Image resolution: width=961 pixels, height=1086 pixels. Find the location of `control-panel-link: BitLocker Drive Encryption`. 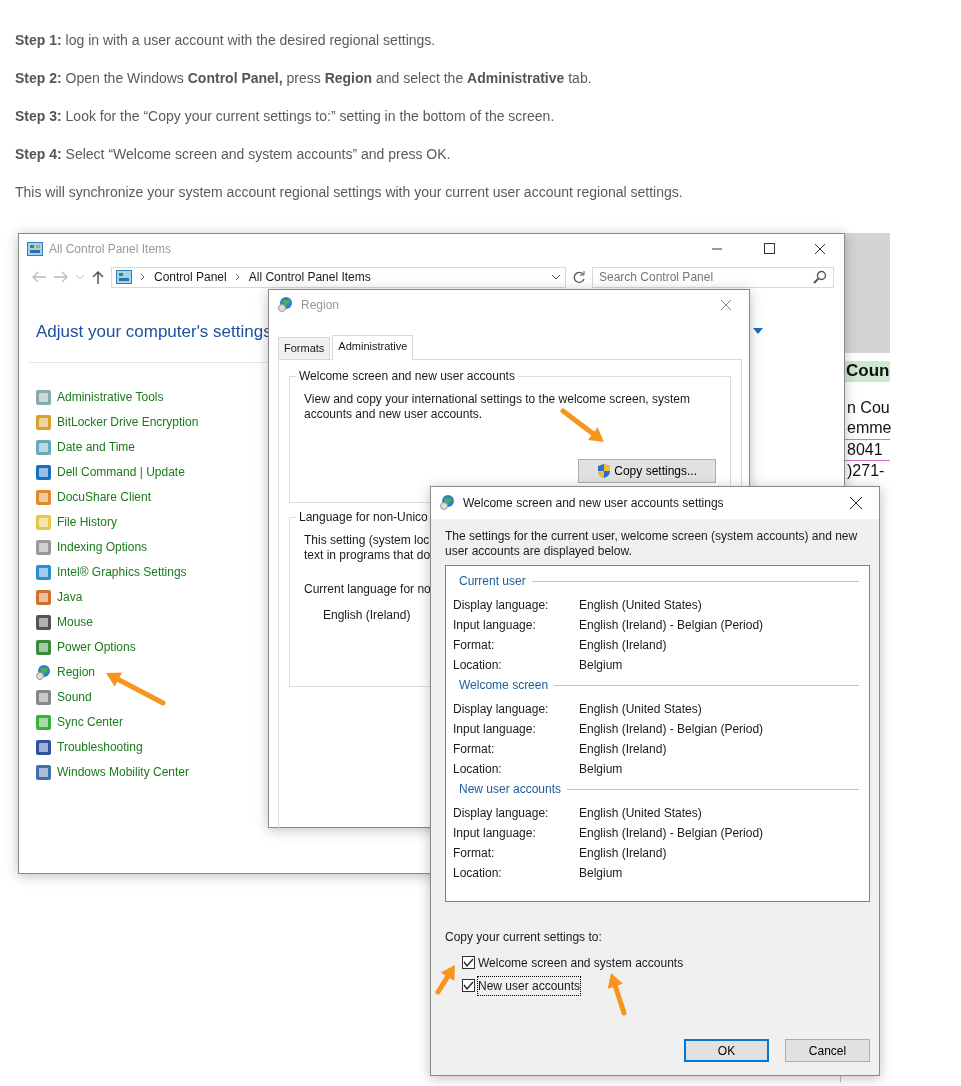

control-panel-link: BitLocker Drive Encryption is located at coordinates (128, 422).